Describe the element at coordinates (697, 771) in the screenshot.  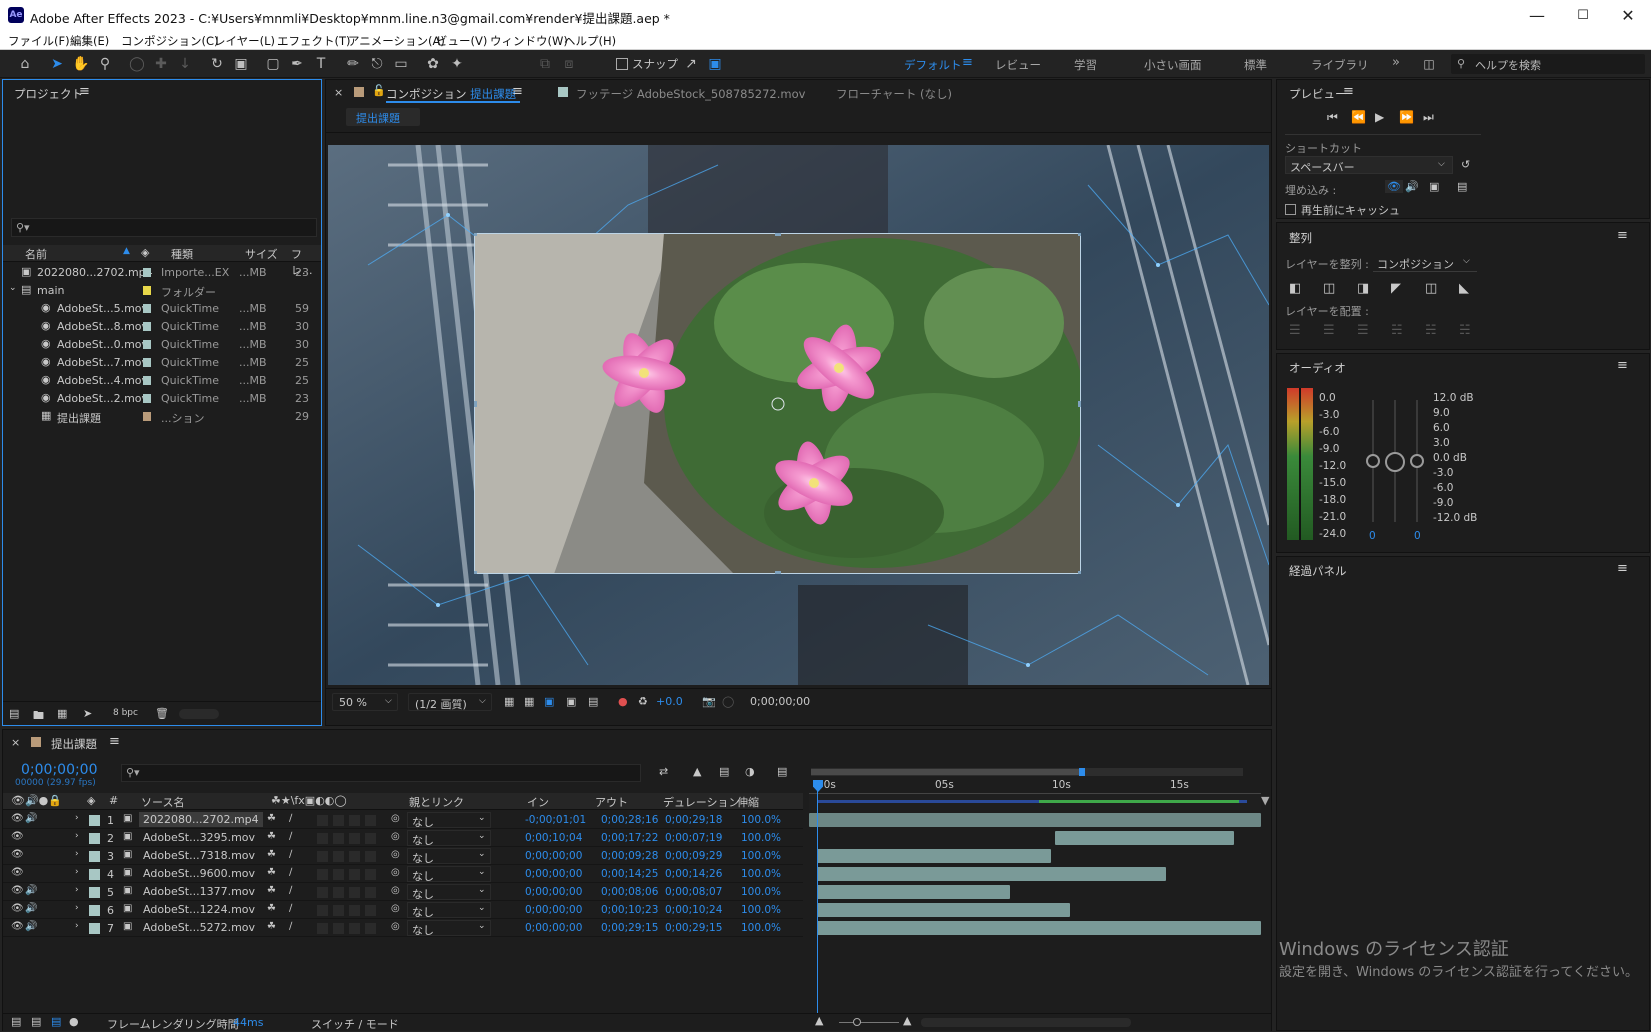
I see `shy-layers-icon: ▲` at that location.